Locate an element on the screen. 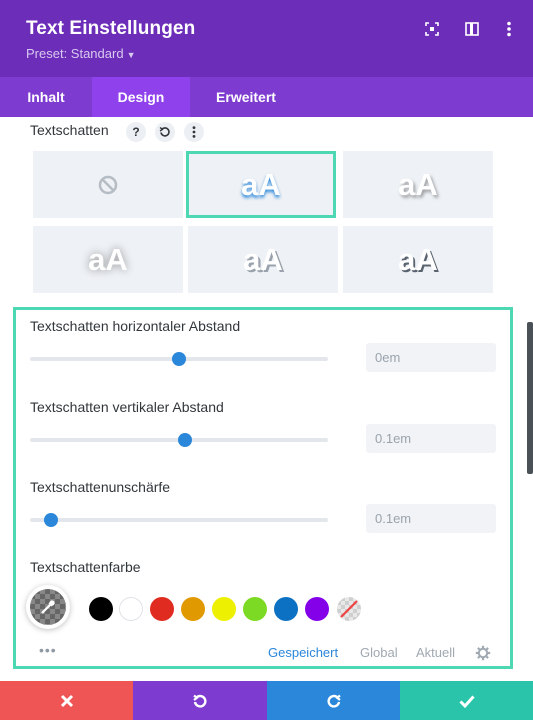 This screenshot has width=533, height=720. save-button is located at coordinates (466, 700).